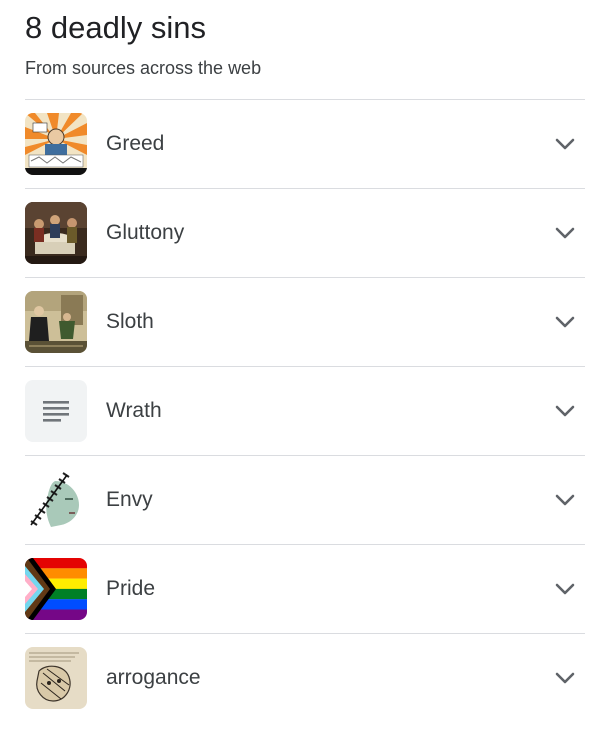  I want to click on text-placeholder-icon, so click(56, 411).